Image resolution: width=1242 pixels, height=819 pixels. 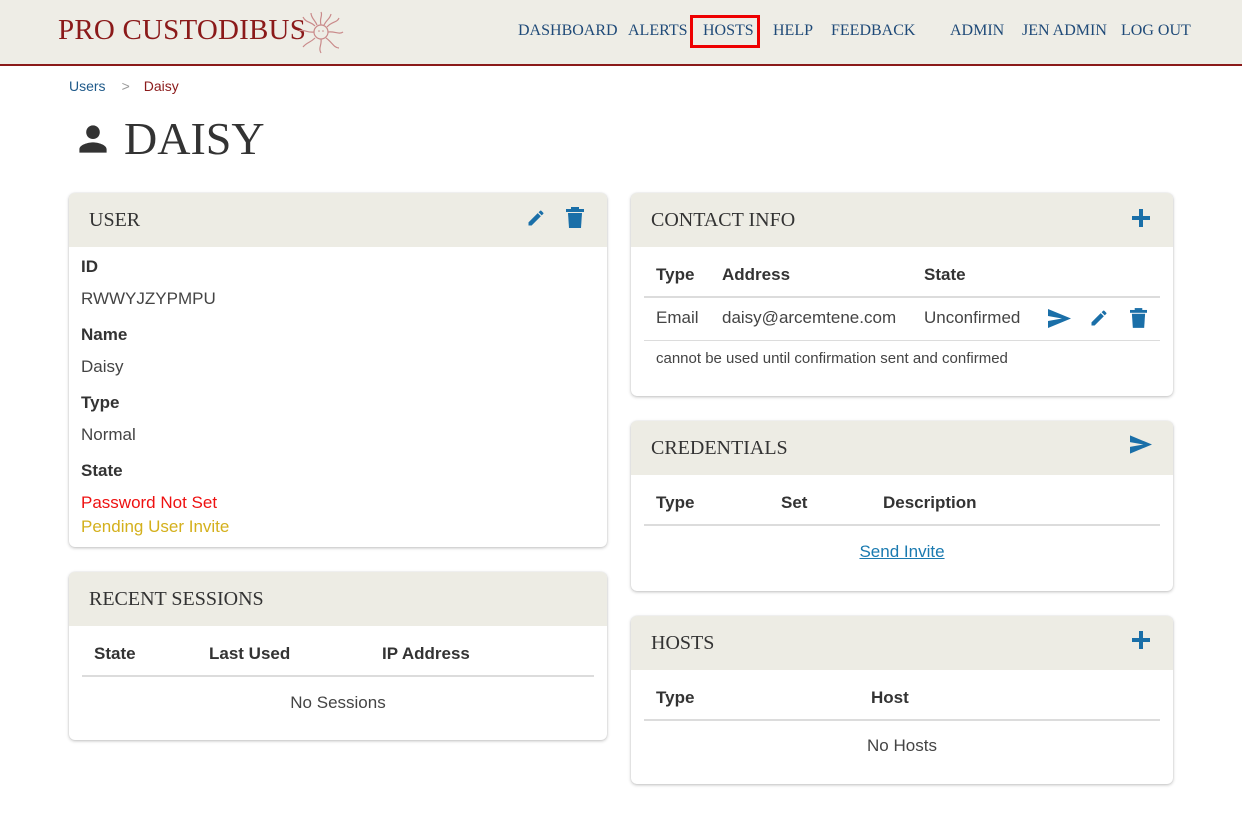 What do you see at coordinates (338, 599) in the screenshot?
I see `sessions-card-header: RECENT SESSIONS` at bounding box center [338, 599].